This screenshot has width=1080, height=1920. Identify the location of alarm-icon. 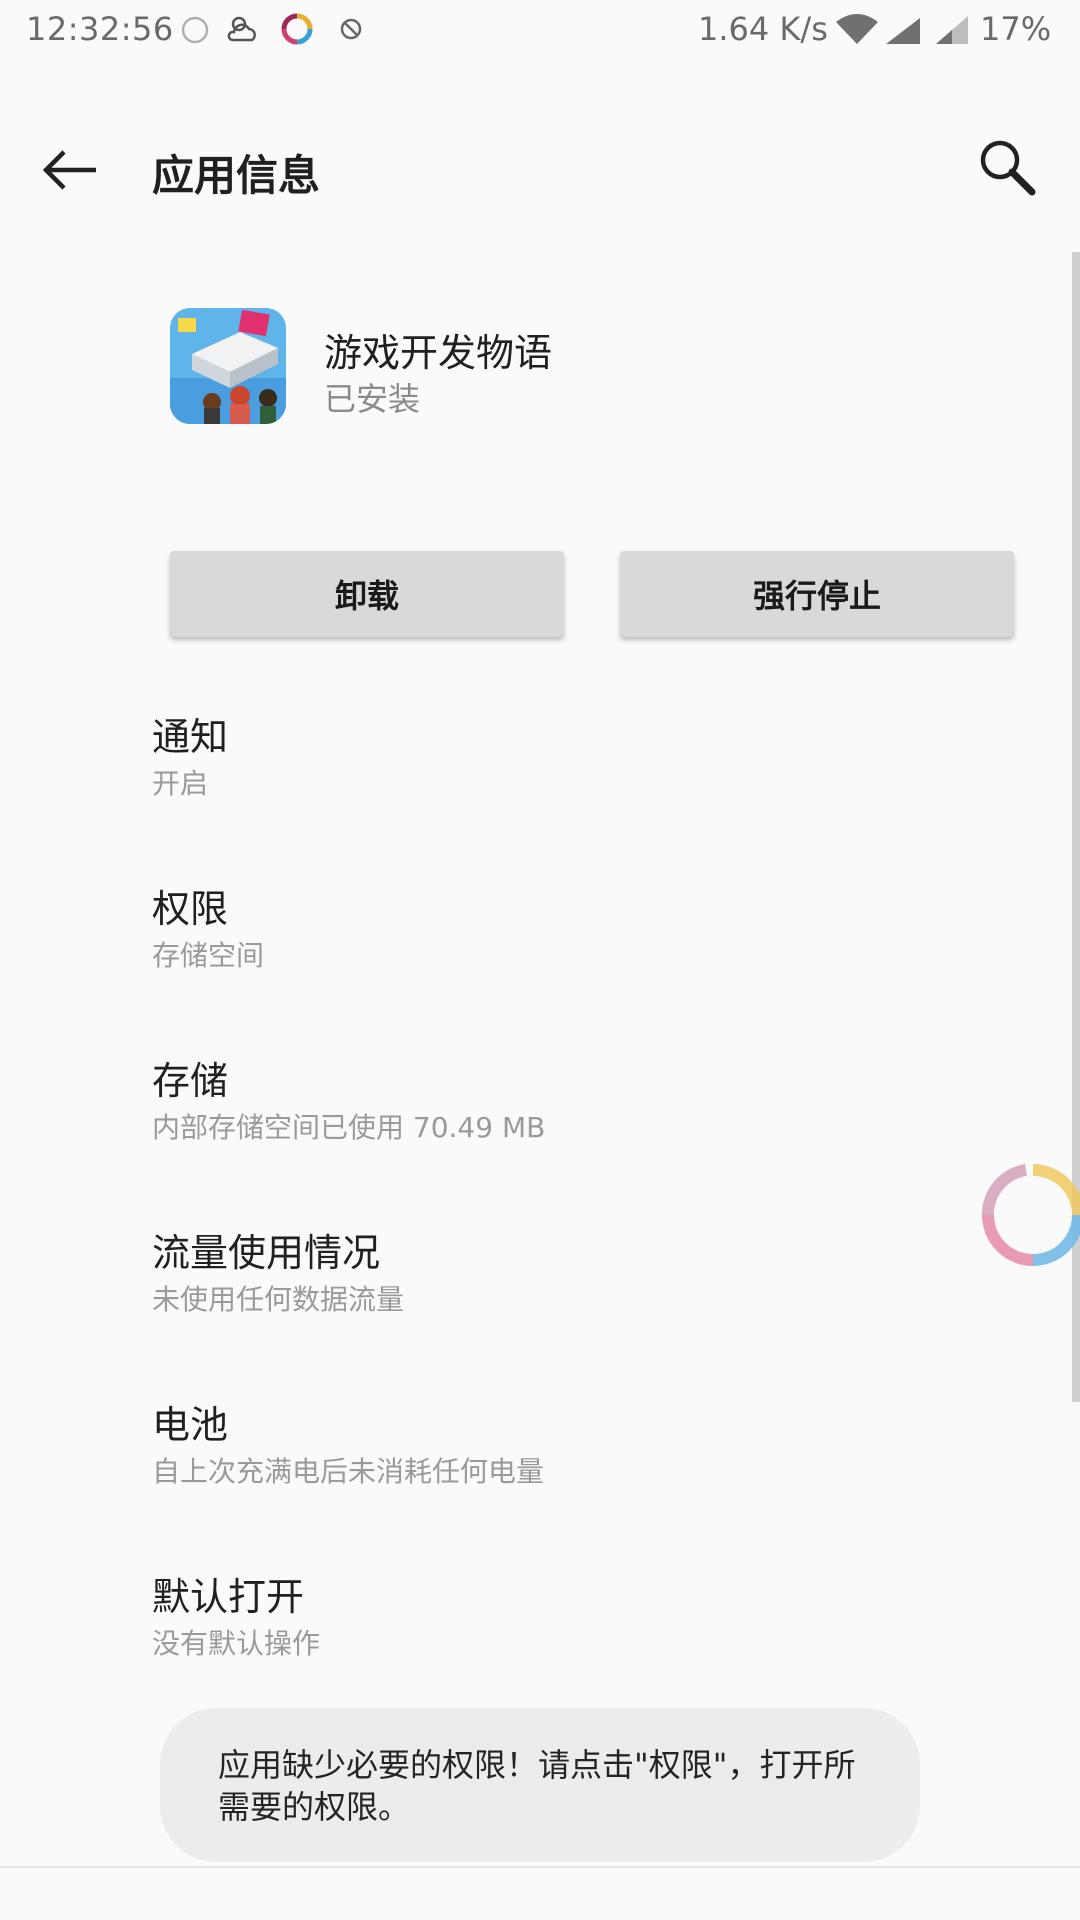
(195, 30).